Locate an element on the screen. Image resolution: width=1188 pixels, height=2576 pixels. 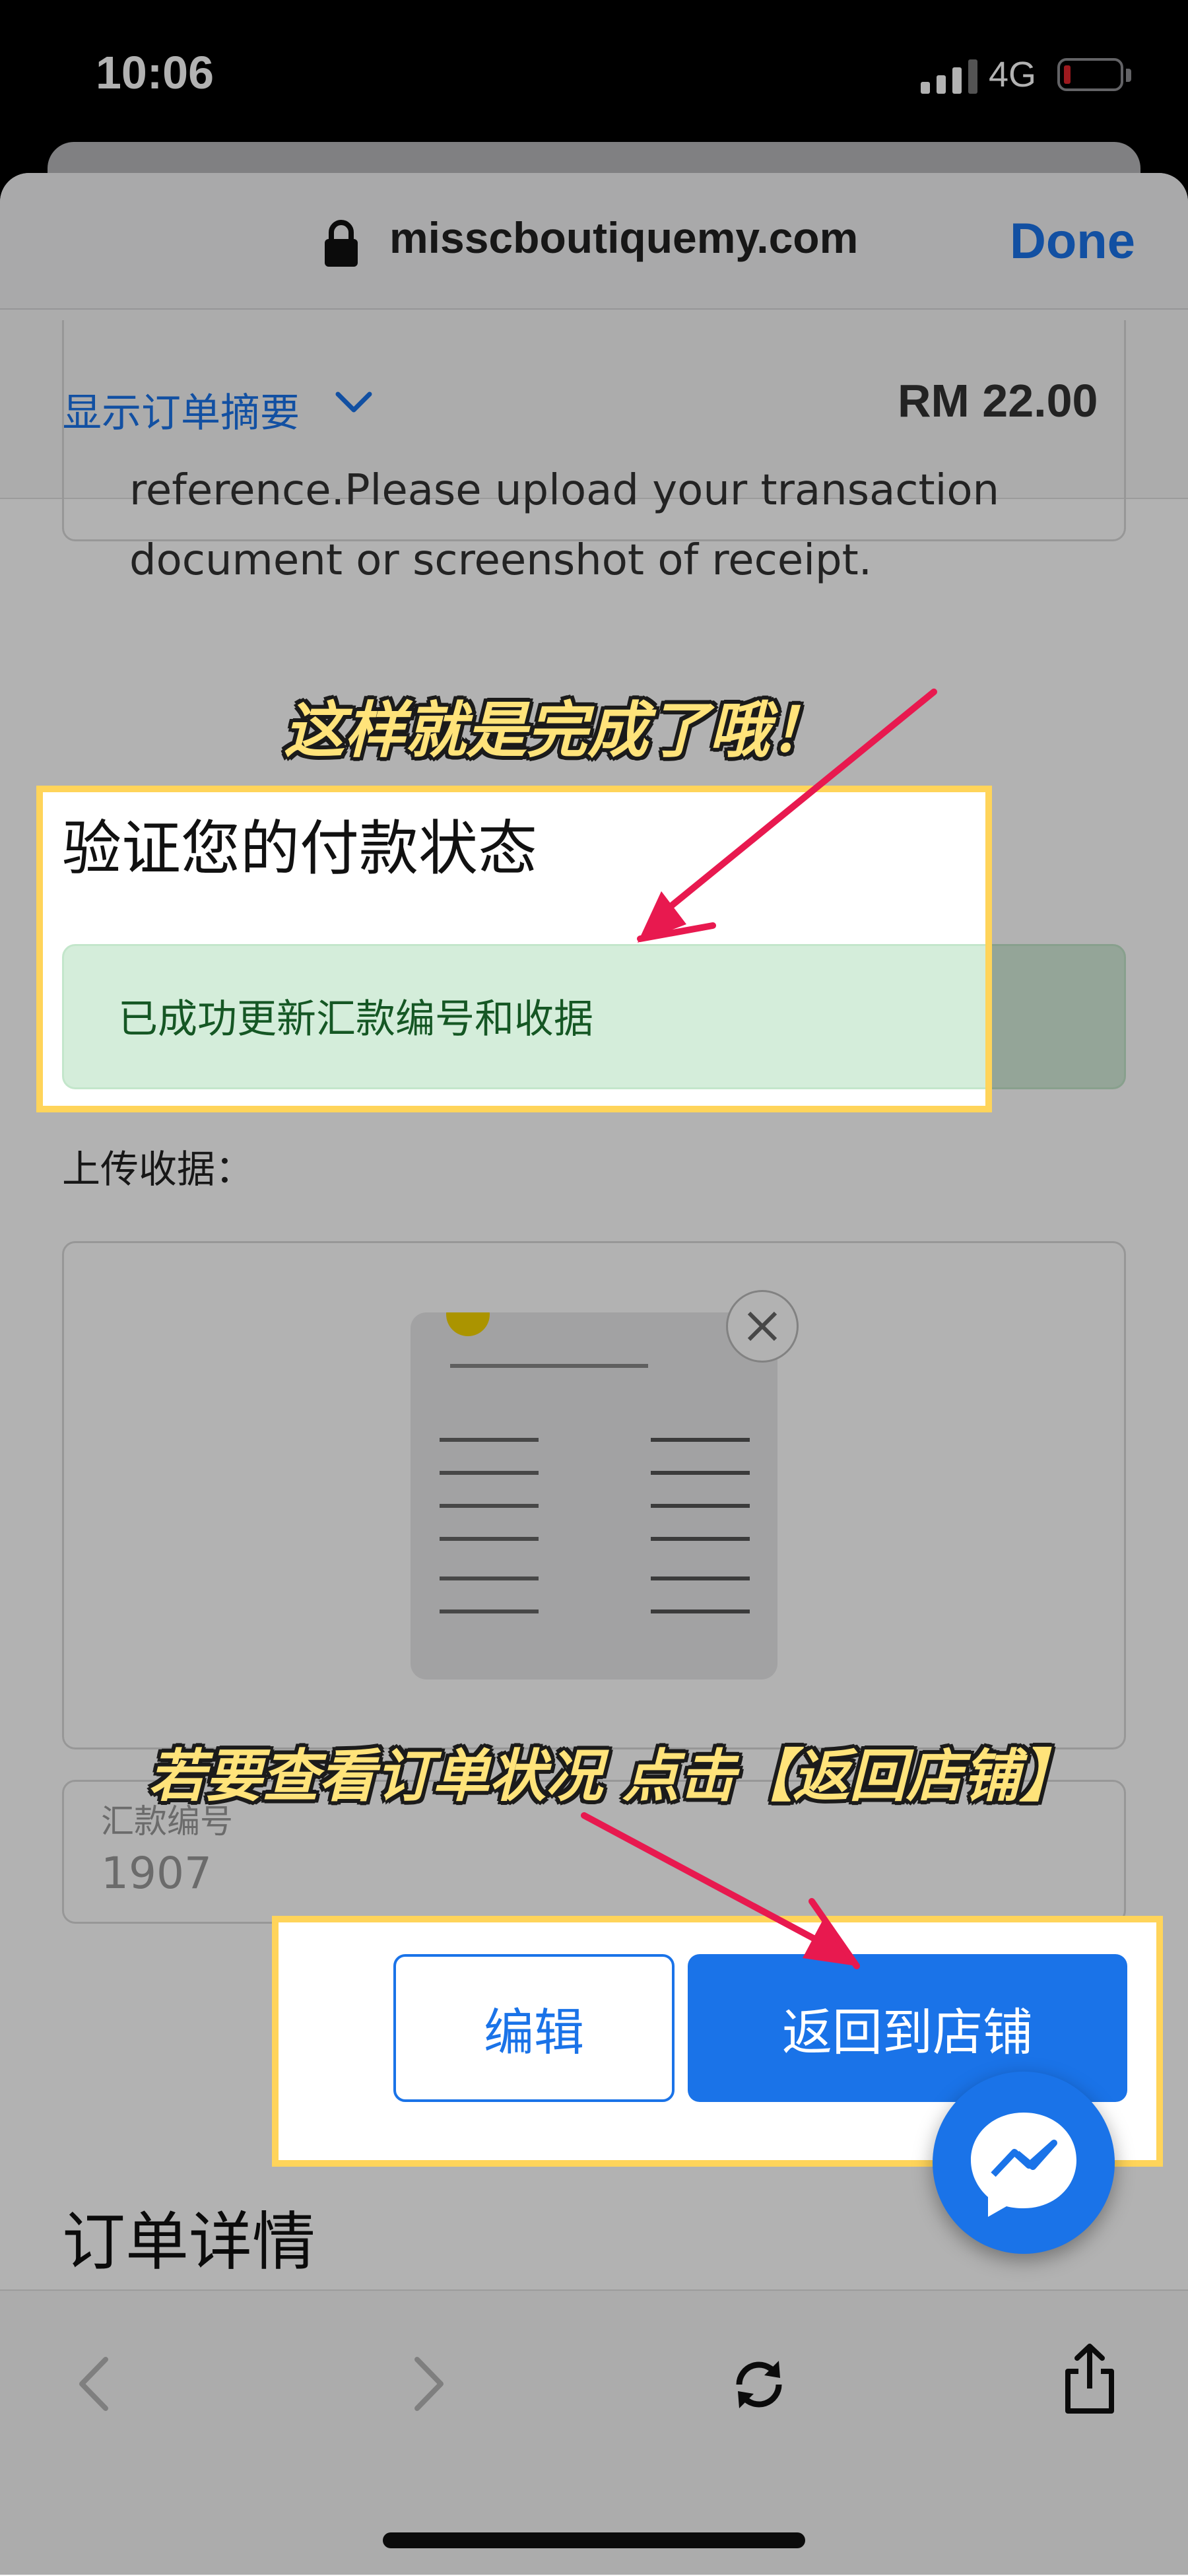
highlight-box is located at coordinates (514, 949).